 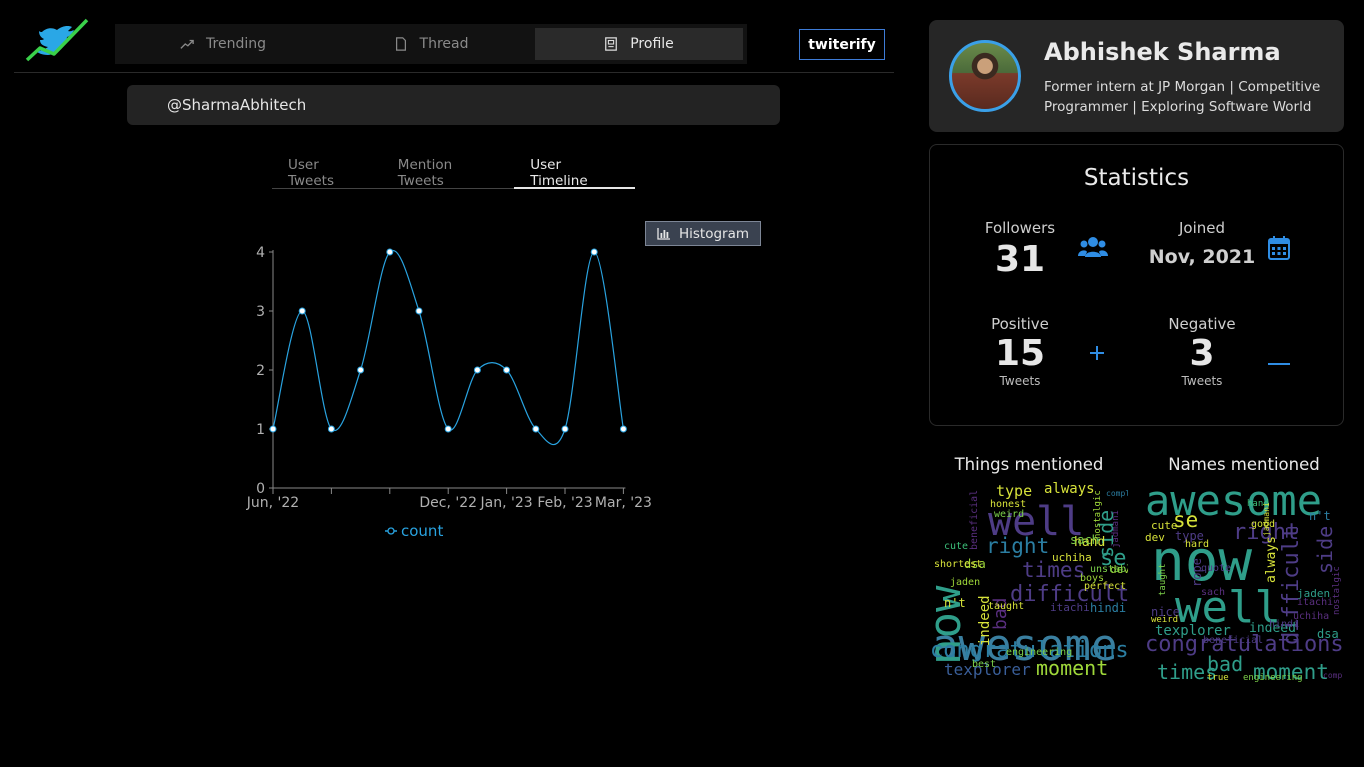 What do you see at coordinates (448, 347) in the screenshot?
I see `series-line-count` at bounding box center [448, 347].